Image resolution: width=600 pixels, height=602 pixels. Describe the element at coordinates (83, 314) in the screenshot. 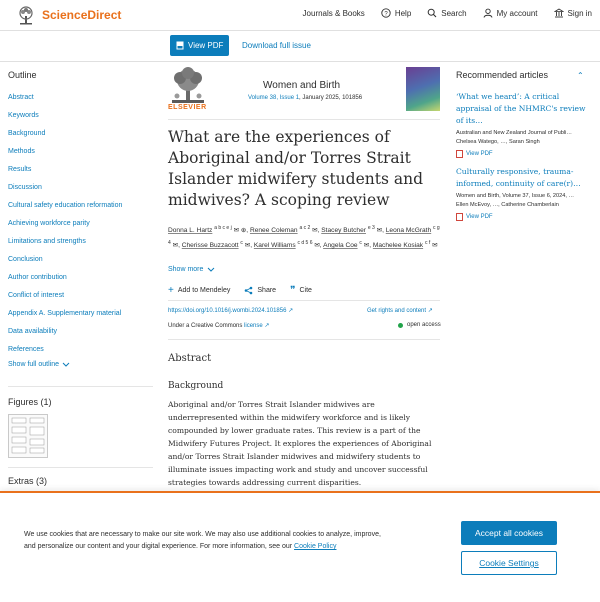

I see `outline-item: Appendix A. Supplementary material` at that location.